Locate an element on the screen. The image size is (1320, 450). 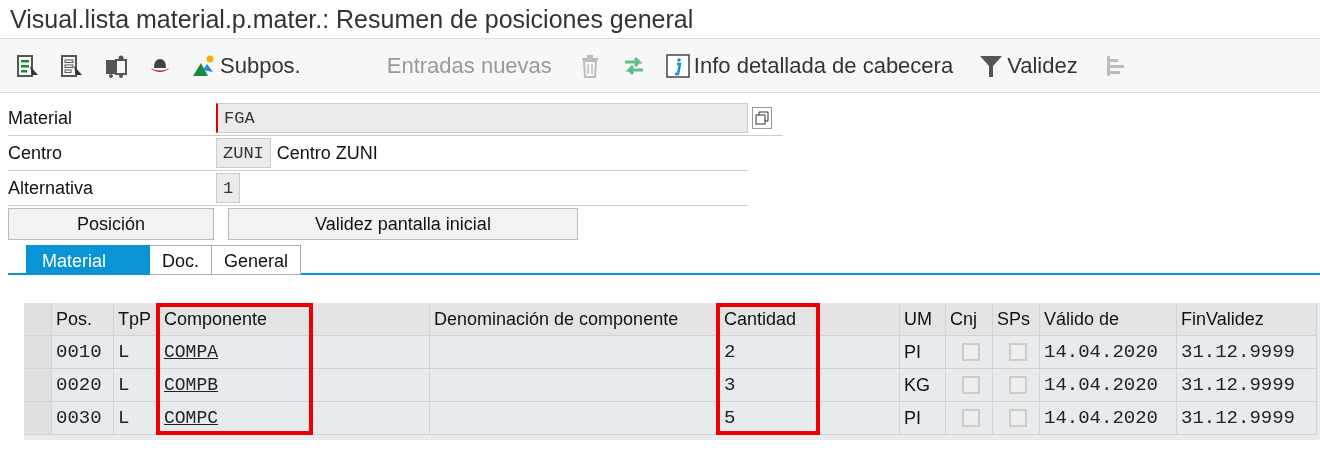
tab: Doc. is located at coordinates (181, 260).